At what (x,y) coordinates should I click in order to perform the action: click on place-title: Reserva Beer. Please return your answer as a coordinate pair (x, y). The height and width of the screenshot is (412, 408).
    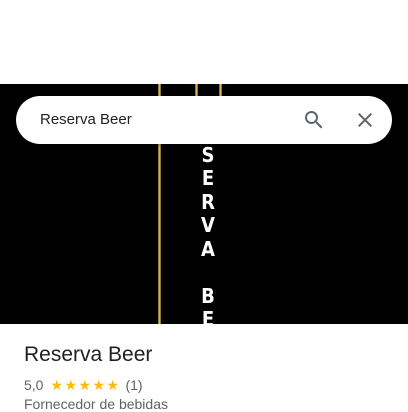
    Looking at the image, I should click on (88, 354).